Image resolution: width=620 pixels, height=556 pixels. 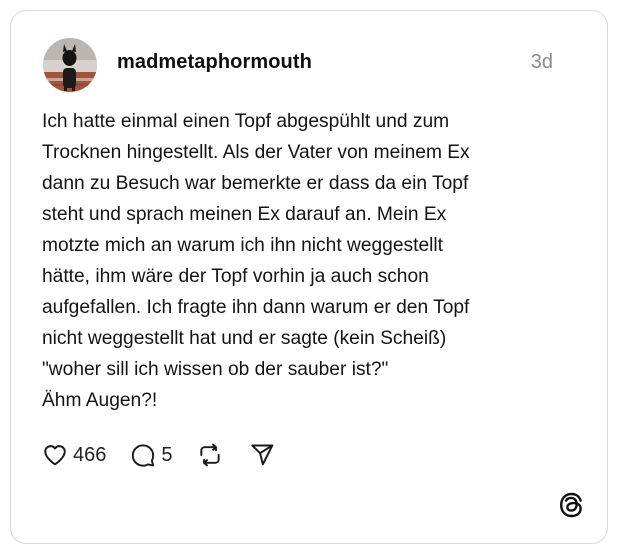 I want to click on threads-logo-icon, so click(x=571, y=505).